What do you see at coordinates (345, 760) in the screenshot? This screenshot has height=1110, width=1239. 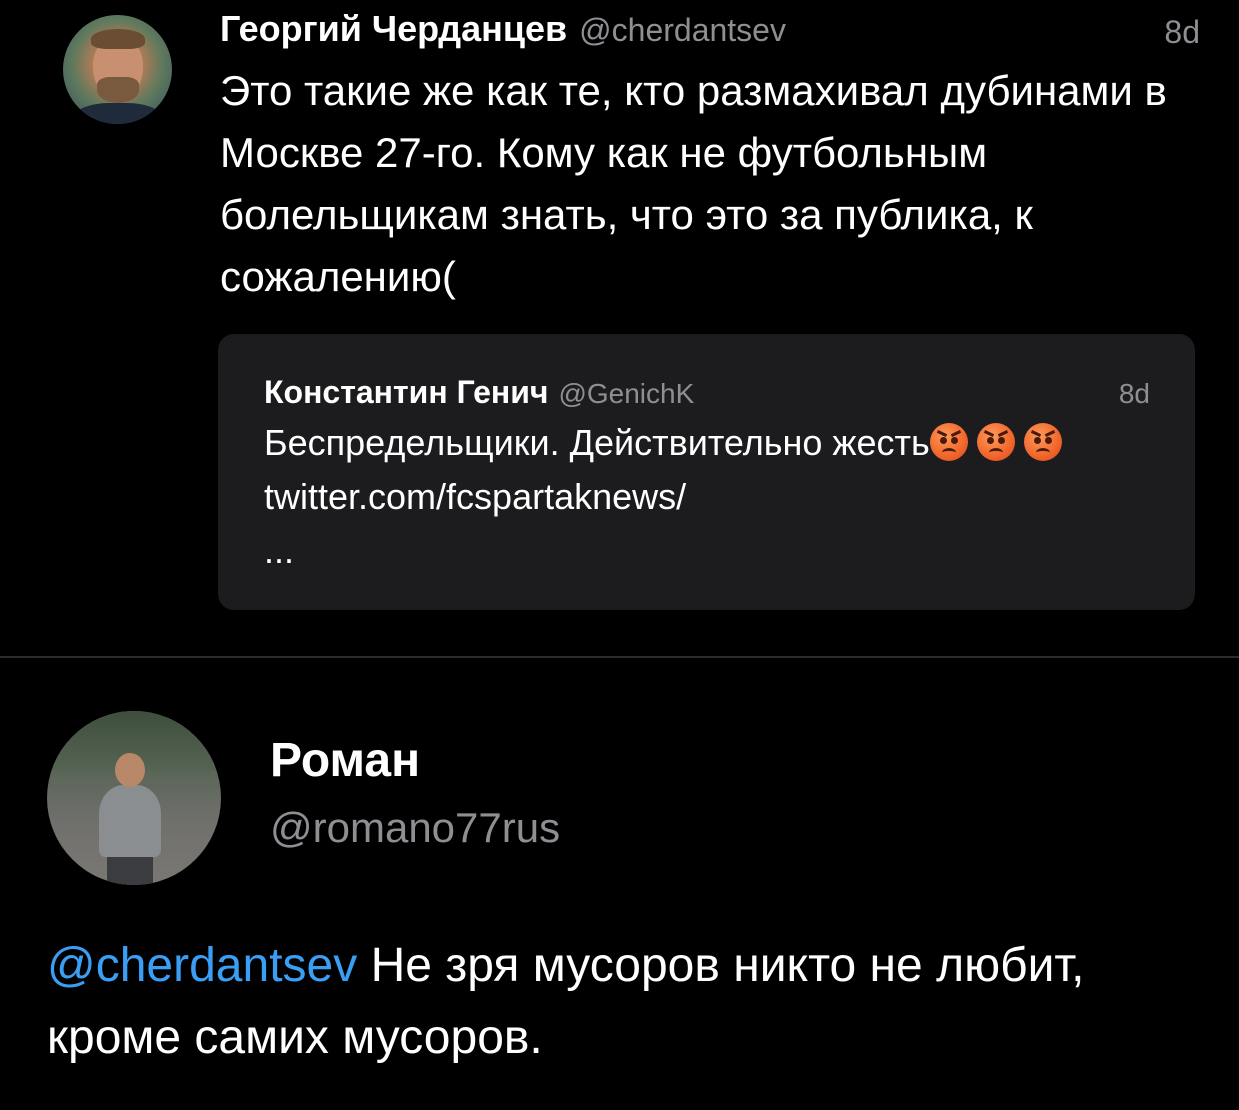 I see `reply-user-name: Роман` at bounding box center [345, 760].